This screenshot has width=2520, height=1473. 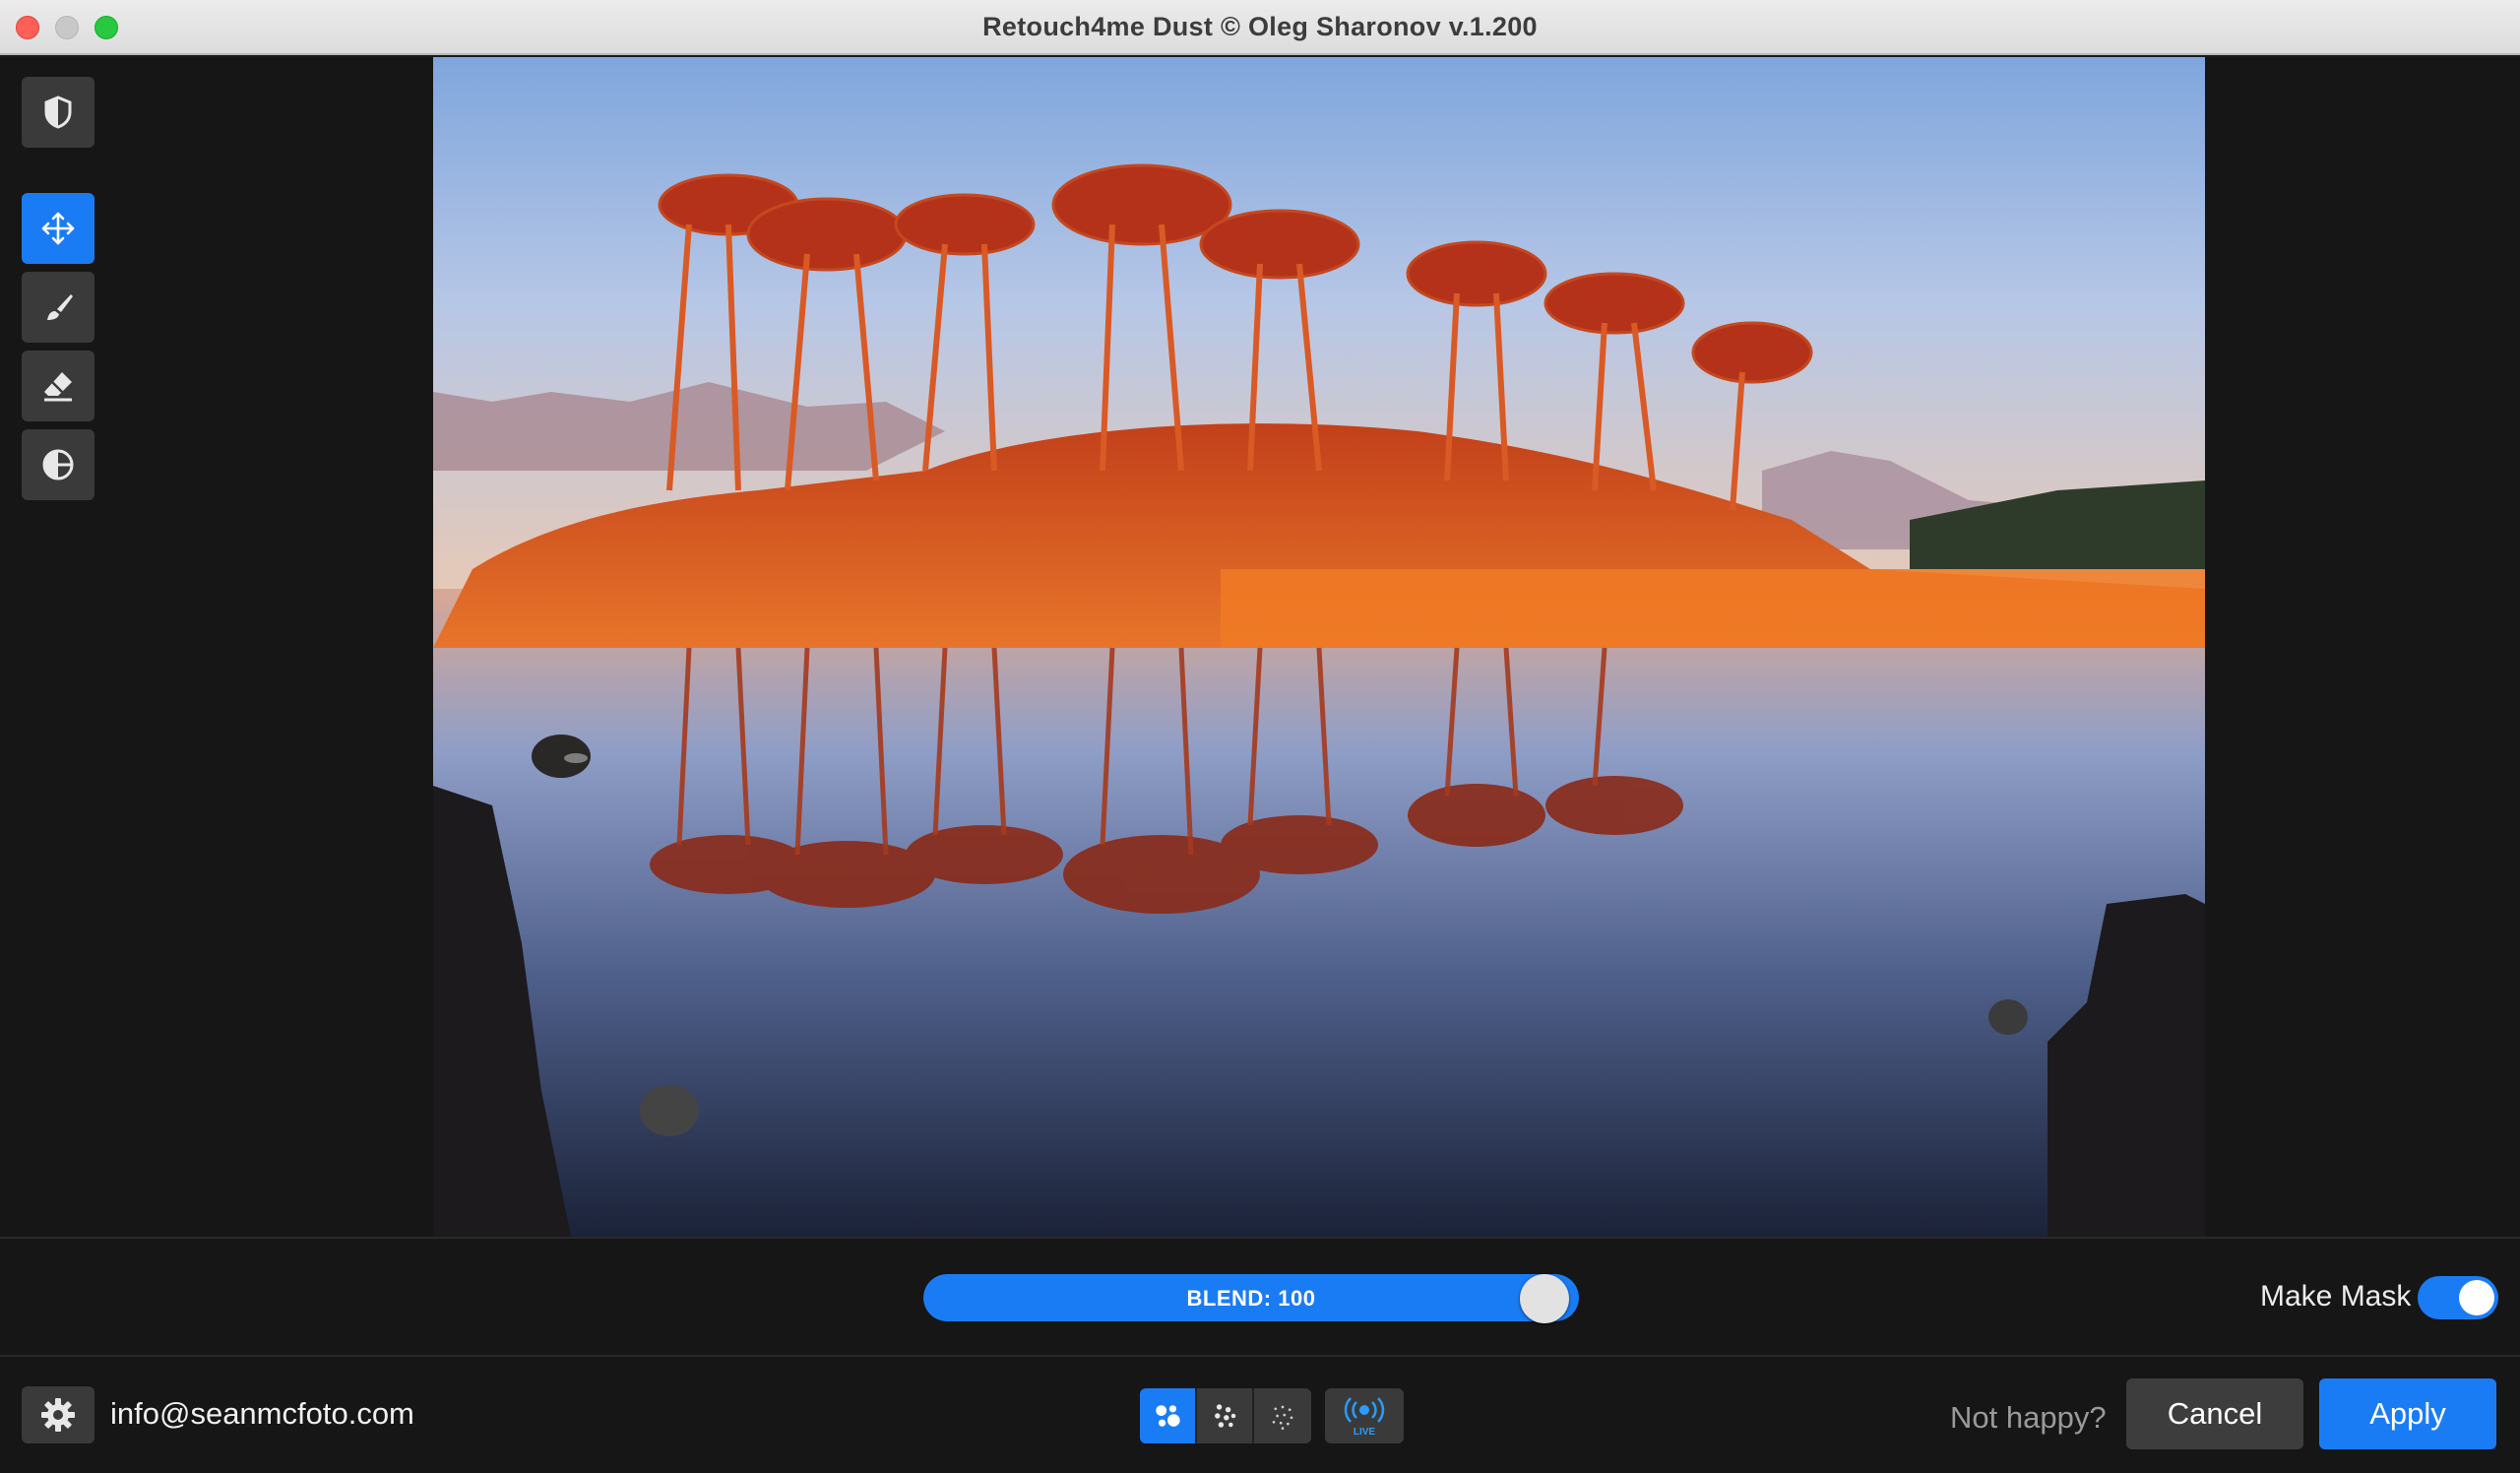 I want to click on live-label: LIVE, so click(x=1365, y=1432).